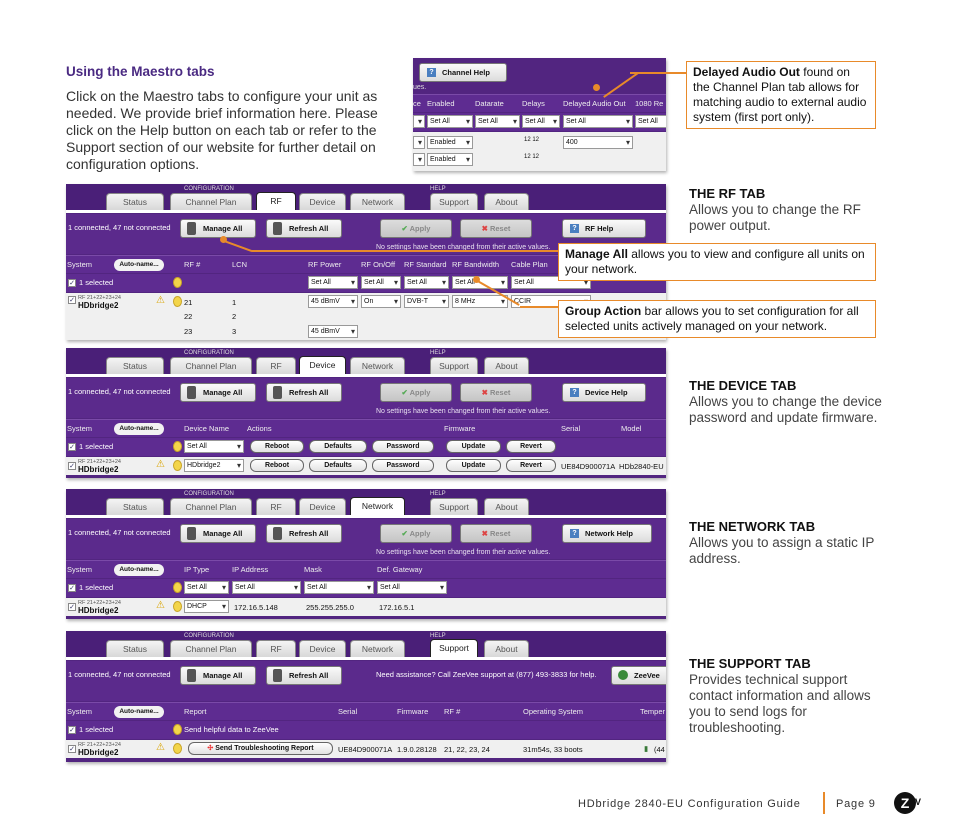 Image resolution: width=954 pixels, height=839 pixels. What do you see at coordinates (339, 587) in the screenshot?
I see `mask-set-all: Set All` at bounding box center [339, 587].